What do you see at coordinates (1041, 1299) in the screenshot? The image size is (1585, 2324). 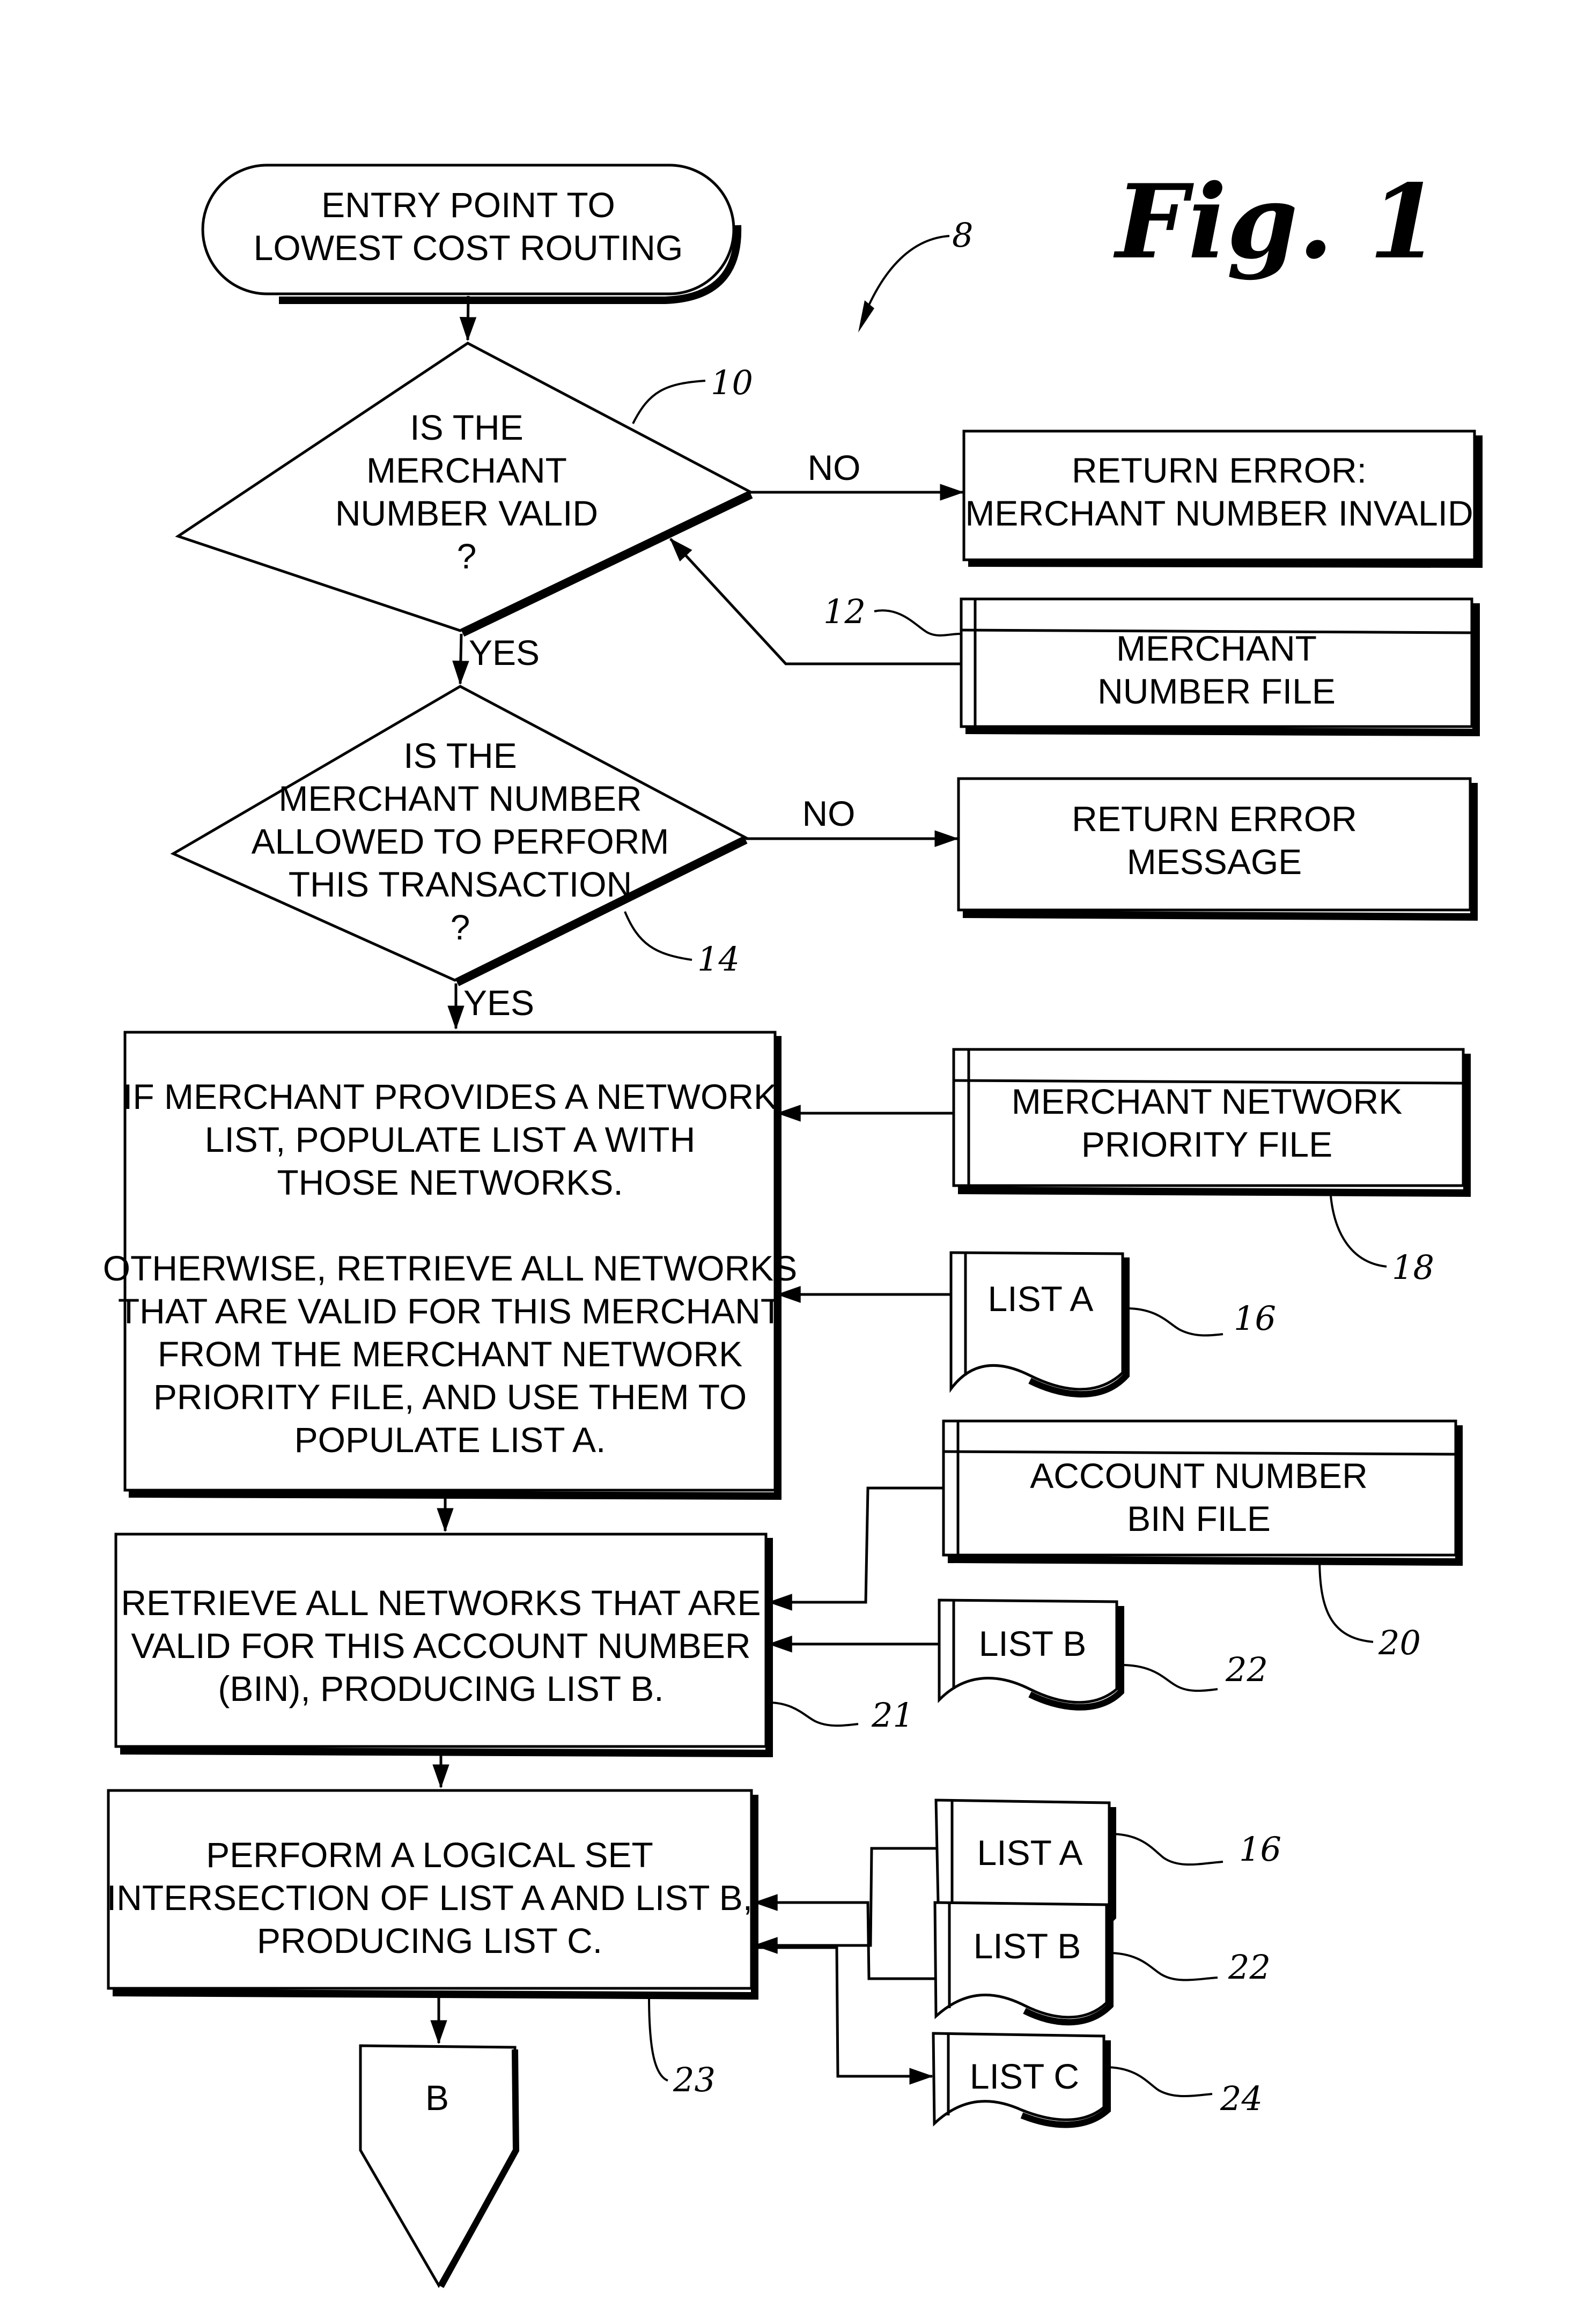 I see `list-a-label: LIST A` at bounding box center [1041, 1299].